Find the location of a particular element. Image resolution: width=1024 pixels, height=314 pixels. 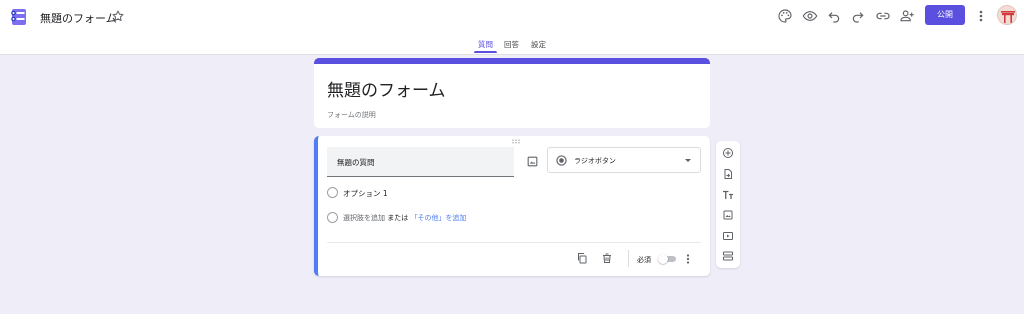

image-icon is located at coordinates (728, 215).